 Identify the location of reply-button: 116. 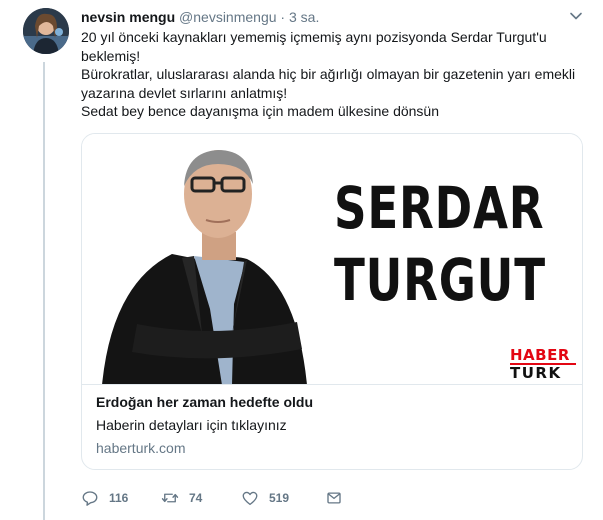
(104, 498).